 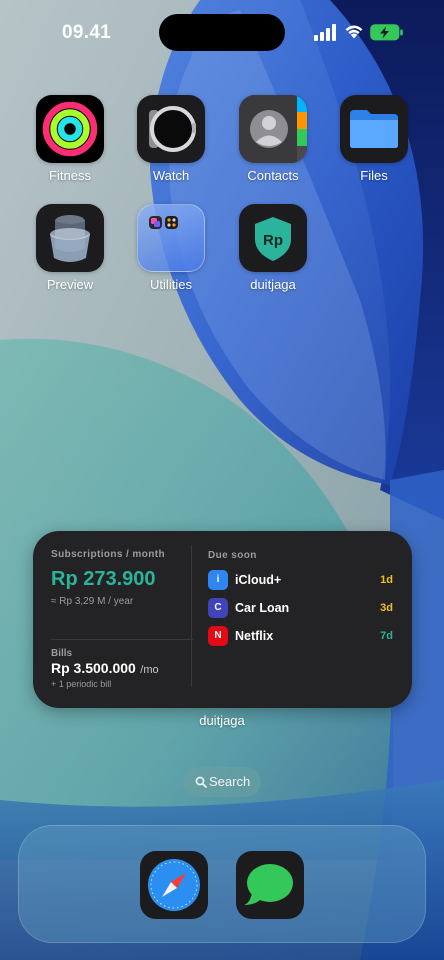 What do you see at coordinates (374, 175) in the screenshot?
I see `app-label: Files` at bounding box center [374, 175].